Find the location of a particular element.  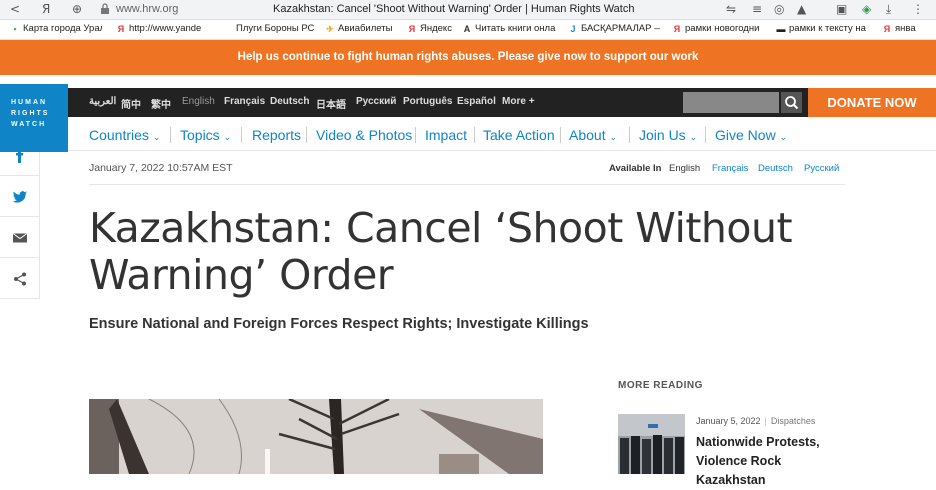

nav-label: About is located at coordinates (587, 135).